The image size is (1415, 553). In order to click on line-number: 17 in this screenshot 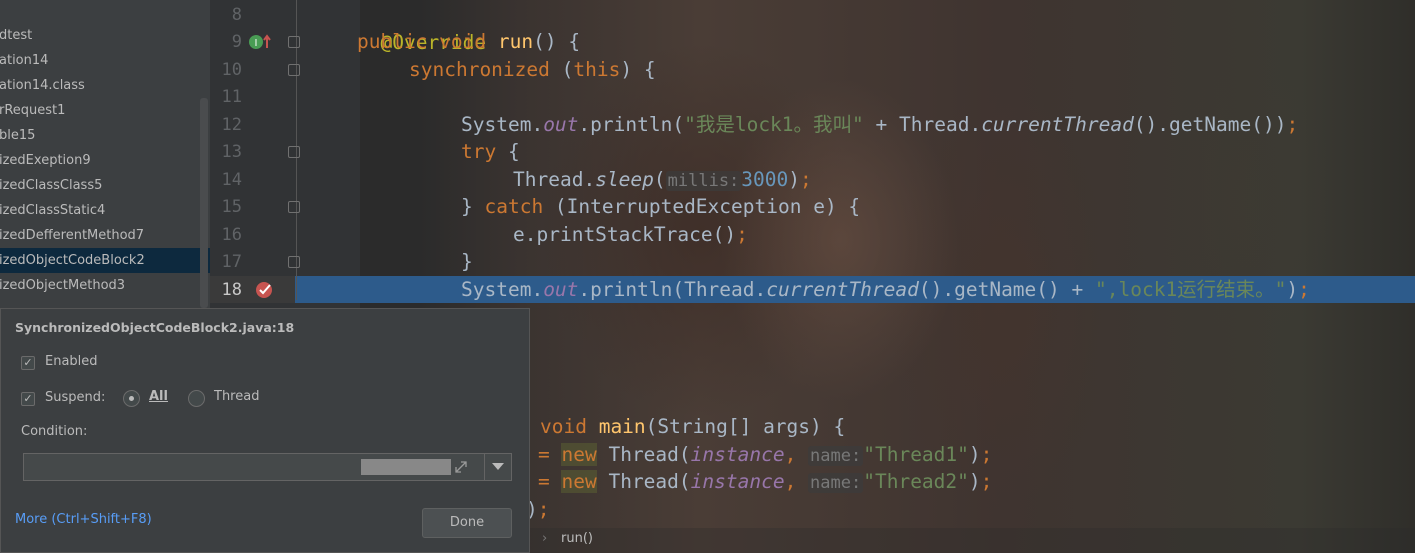, I will do `click(231, 262)`.